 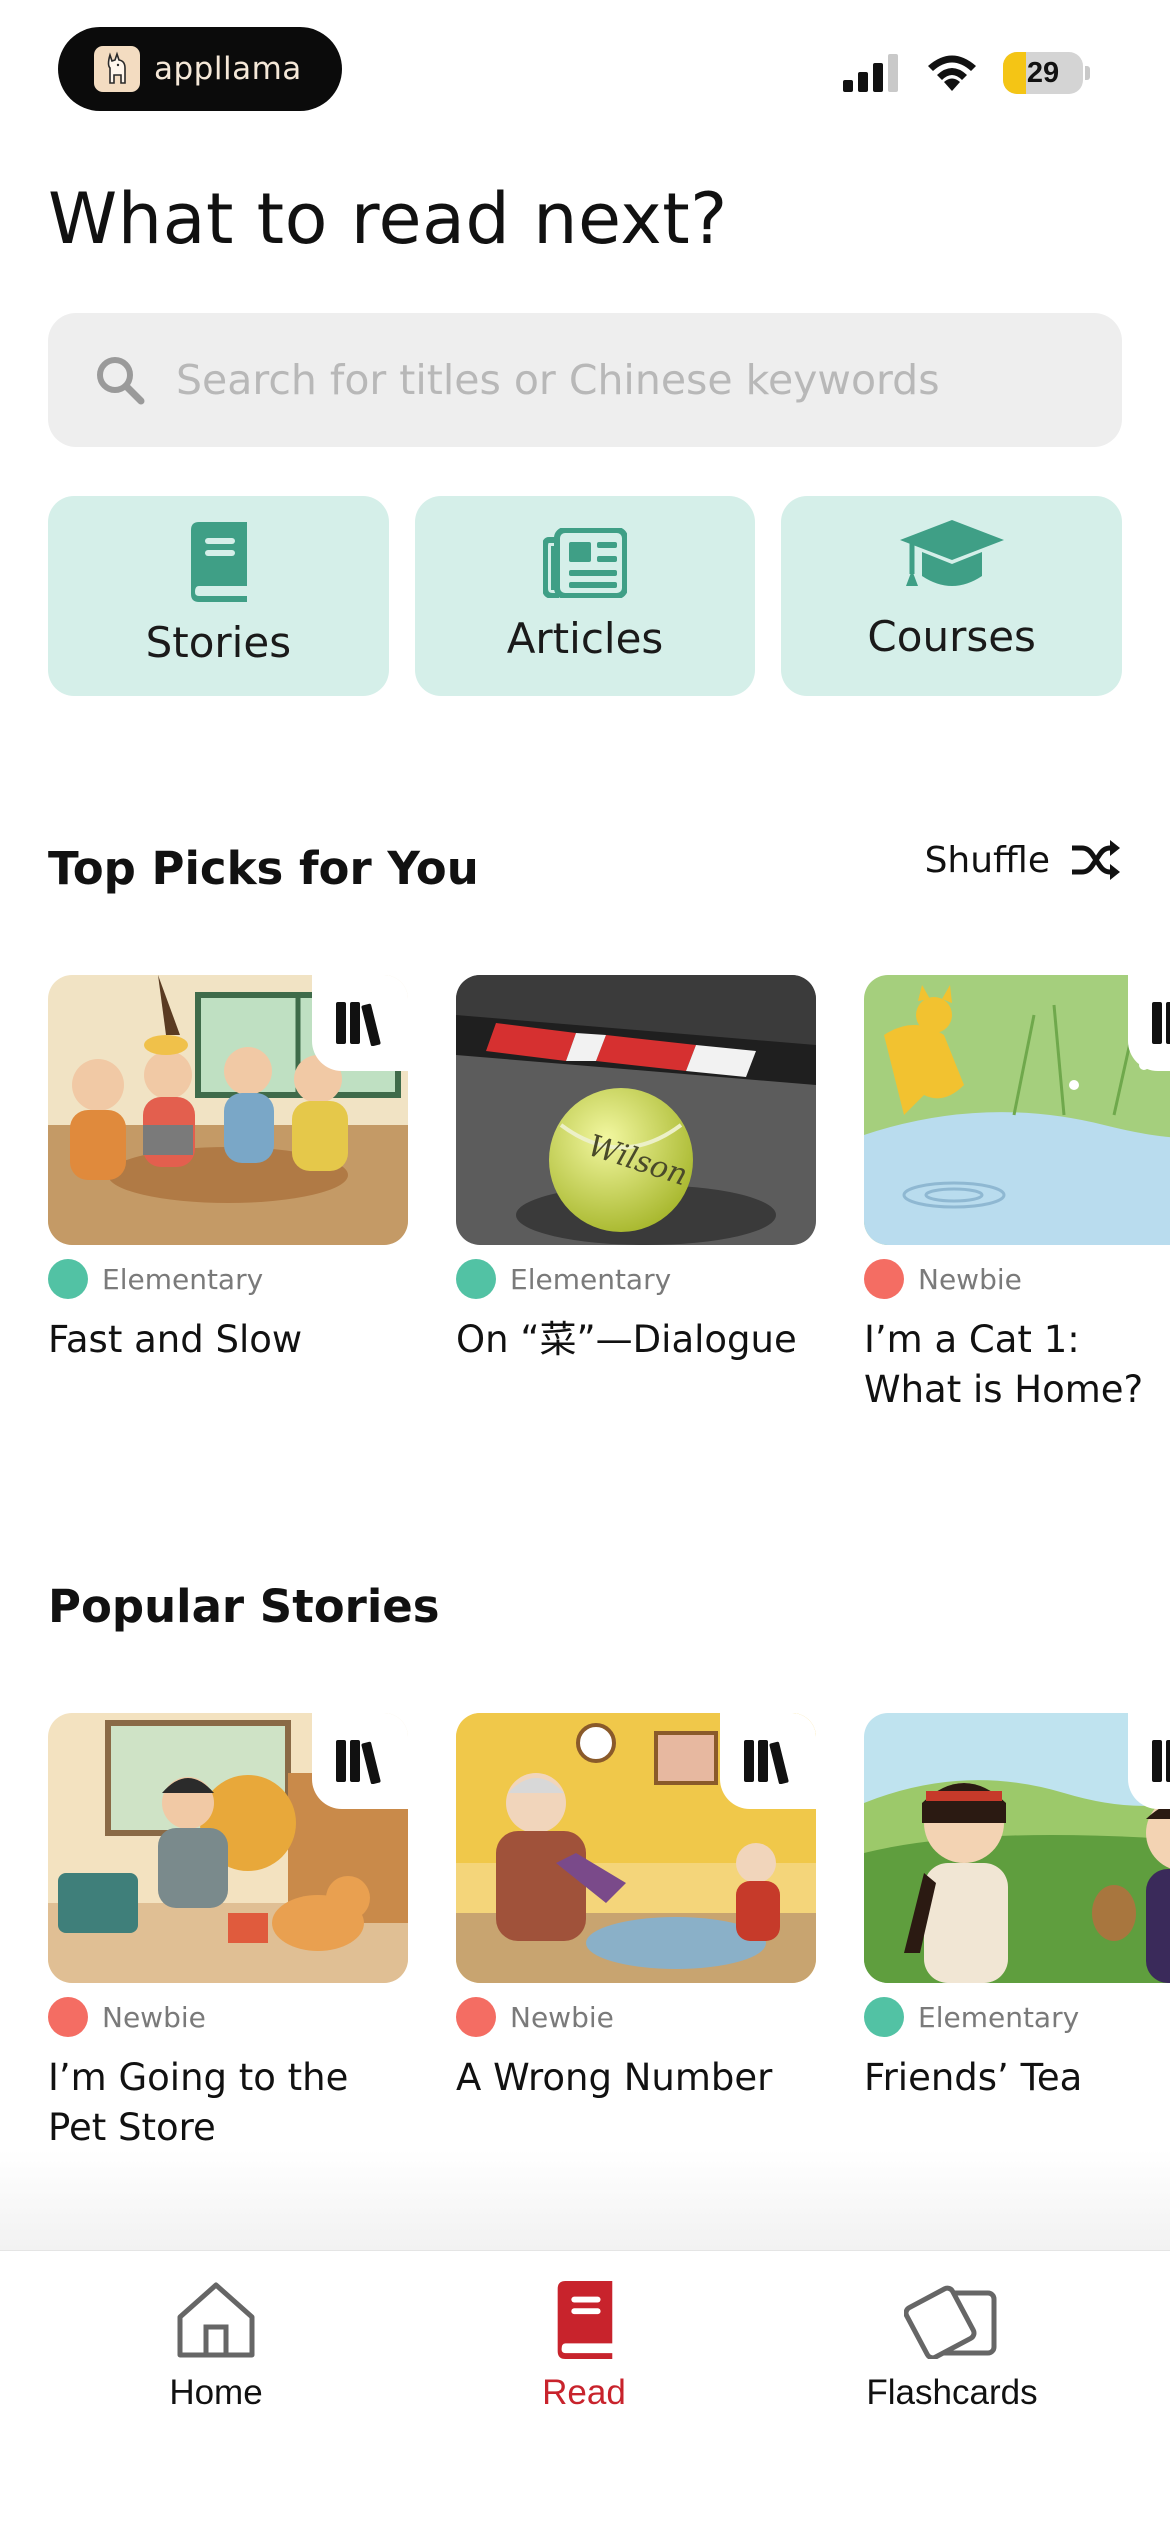 What do you see at coordinates (198, 2102) in the screenshot?
I see `story-title: I’m Going to the Pet Store` at bounding box center [198, 2102].